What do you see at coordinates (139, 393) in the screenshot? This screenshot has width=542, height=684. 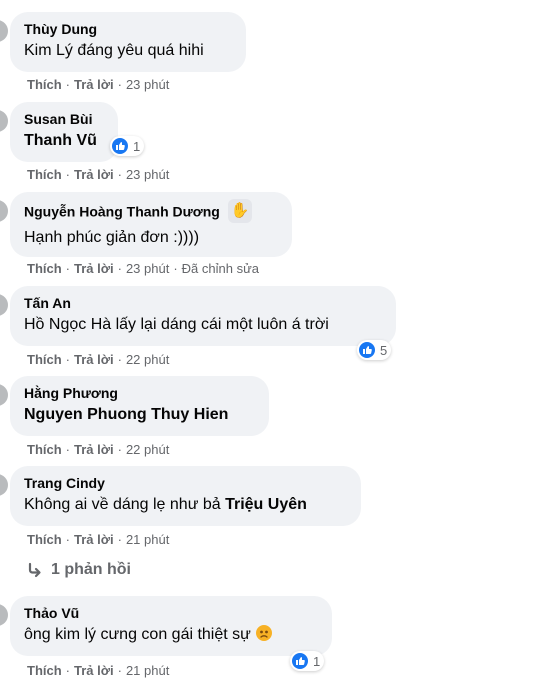 I see `comment-author: Hằng Phương` at bounding box center [139, 393].